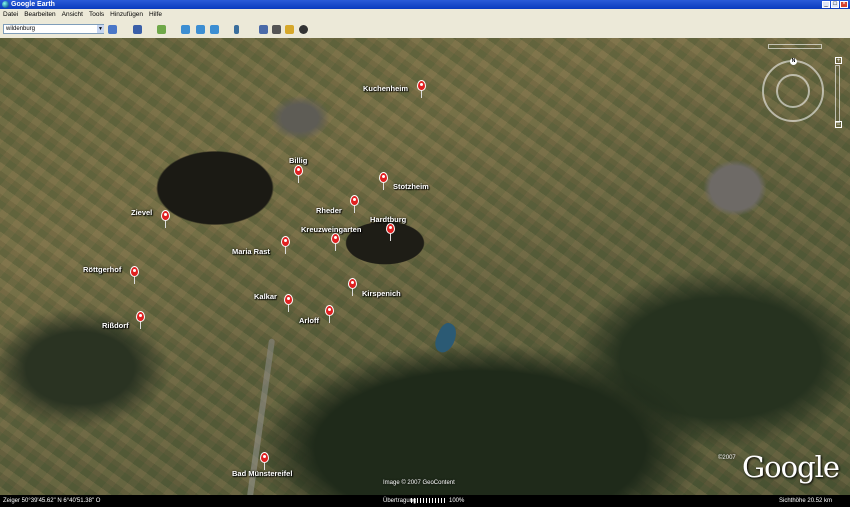  What do you see at coordinates (425, 30) in the screenshot?
I see `toolbar: wildenburg ▼` at bounding box center [425, 30].